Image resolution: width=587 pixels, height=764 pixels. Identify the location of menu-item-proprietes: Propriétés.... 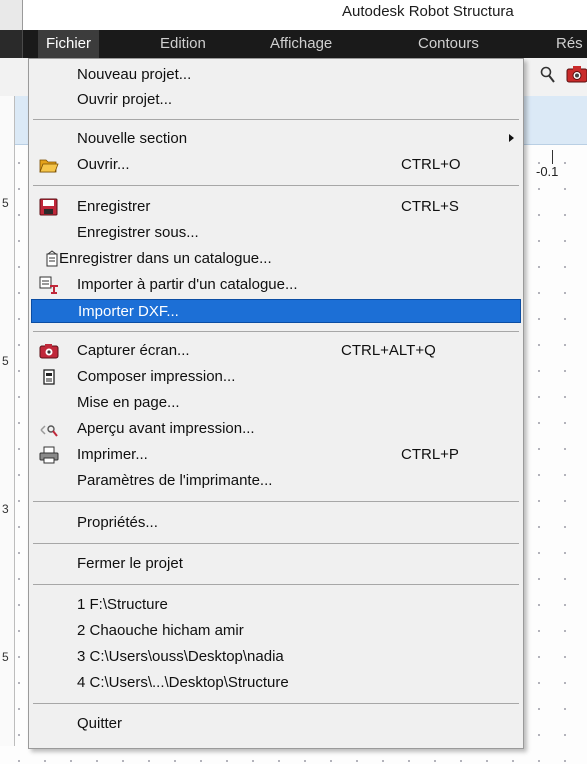
(276, 523).